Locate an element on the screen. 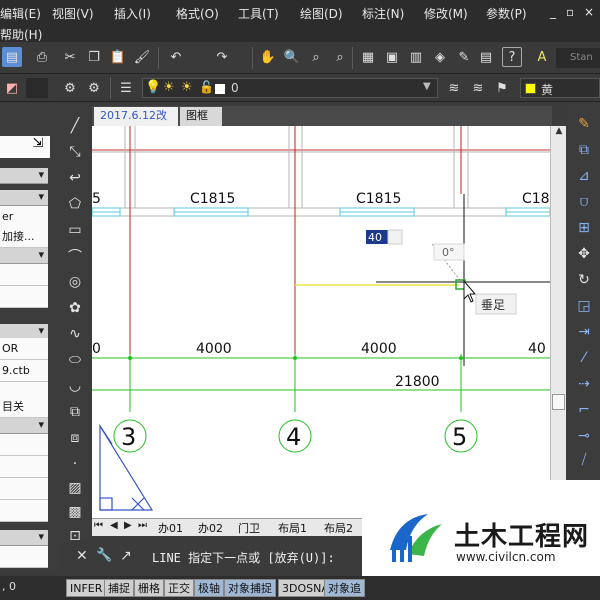 This screenshot has width=600, height=600. calculator-icon: ▤ is located at coordinates (486, 57).